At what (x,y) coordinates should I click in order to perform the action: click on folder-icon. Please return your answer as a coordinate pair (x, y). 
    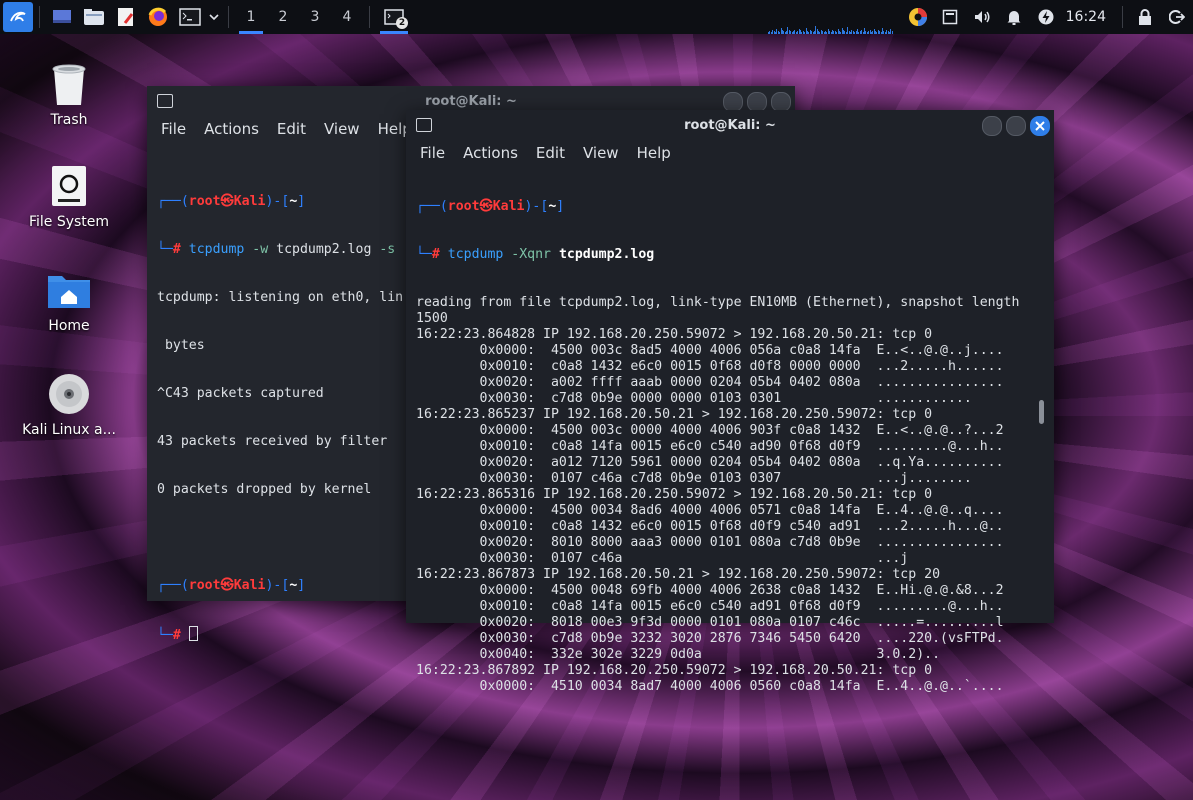
    Looking at the image, I should click on (94, 17).